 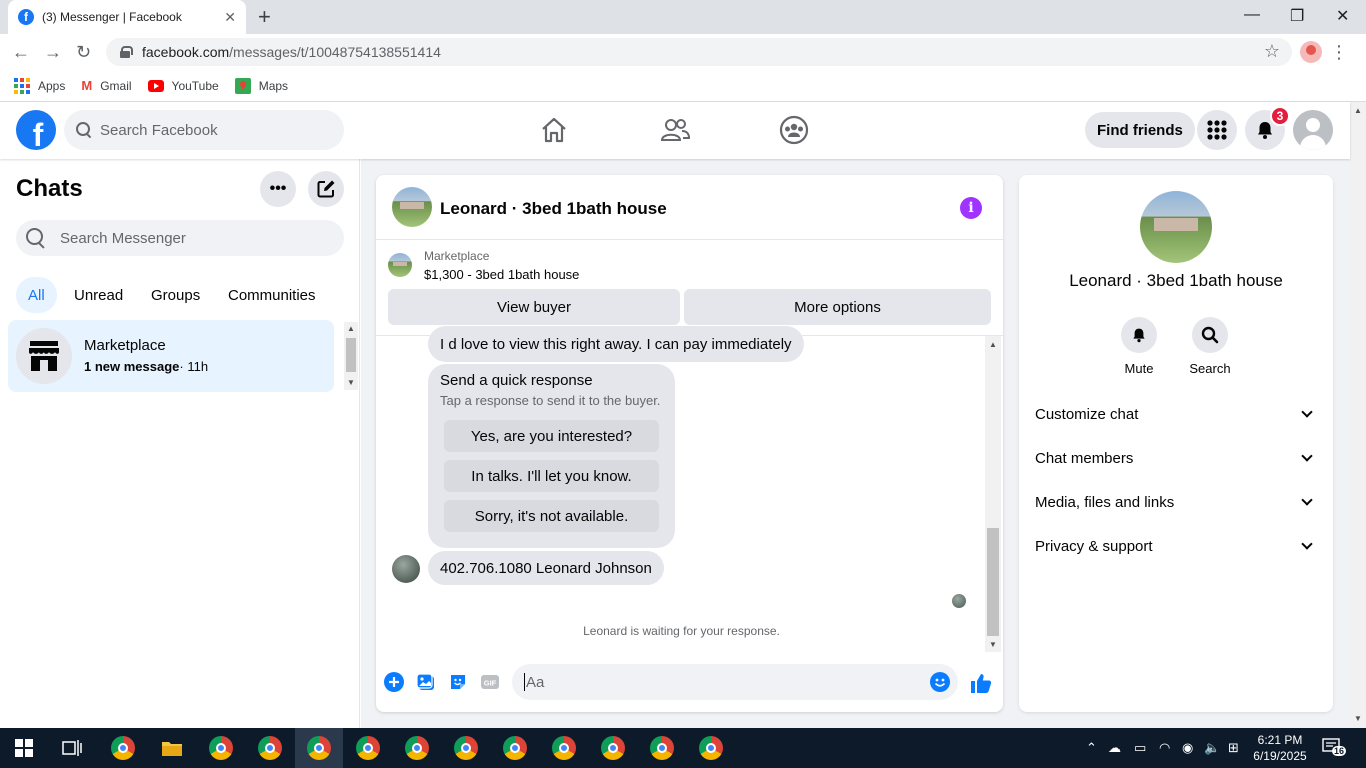 I want to click on wifi-icon: ◠, so click(x=1164, y=748).